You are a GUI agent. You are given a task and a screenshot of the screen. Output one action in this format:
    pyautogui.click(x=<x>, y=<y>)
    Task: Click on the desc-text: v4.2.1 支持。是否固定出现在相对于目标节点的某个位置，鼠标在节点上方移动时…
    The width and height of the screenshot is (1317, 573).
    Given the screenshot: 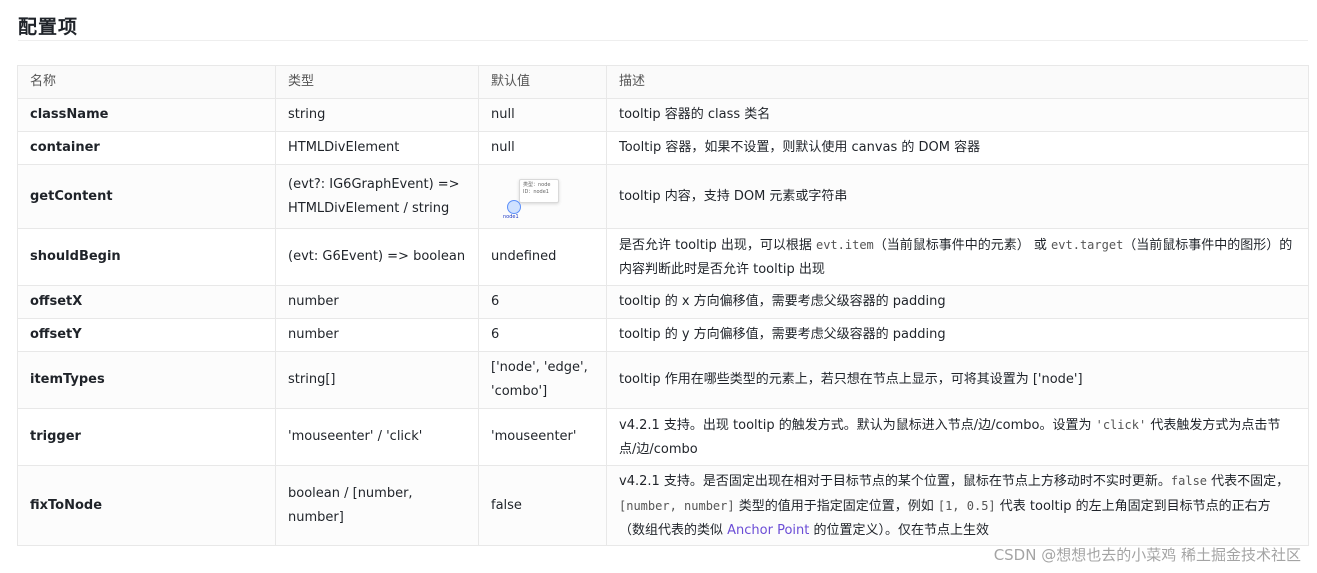 What is the action you would take?
    pyautogui.click(x=895, y=481)
    